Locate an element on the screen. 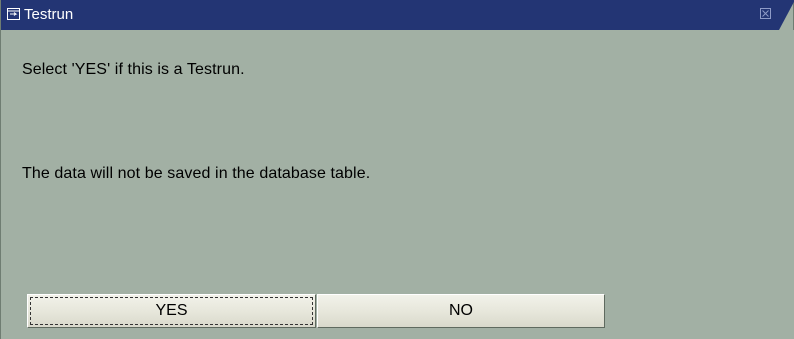 Image resolution: width=794 pixels, height=339 pixels. yes-button: YES is located at coordinates (171, 311).